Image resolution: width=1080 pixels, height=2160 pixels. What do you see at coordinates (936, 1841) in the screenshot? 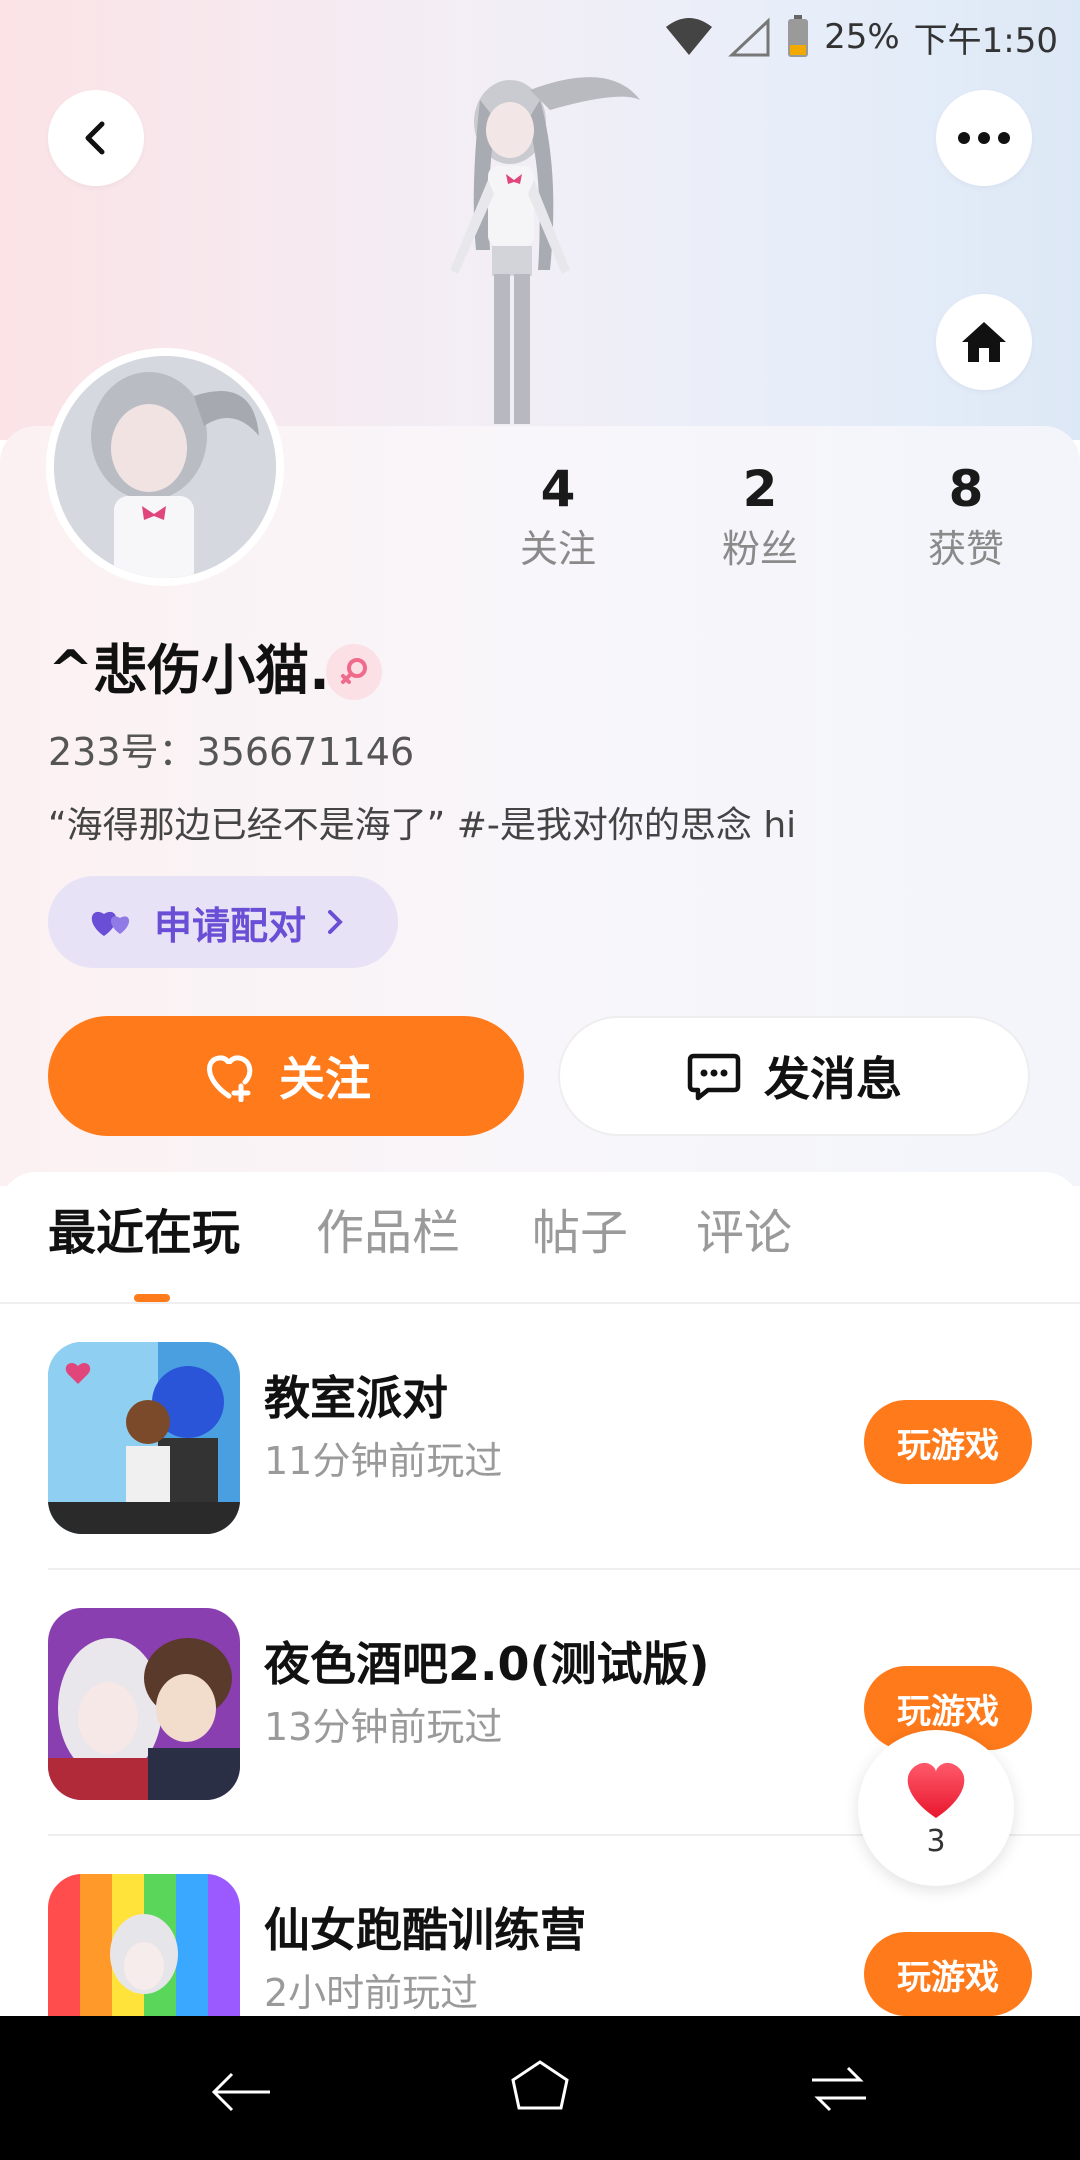
I see `like-count: 3` at bounding box center [936, 1841].